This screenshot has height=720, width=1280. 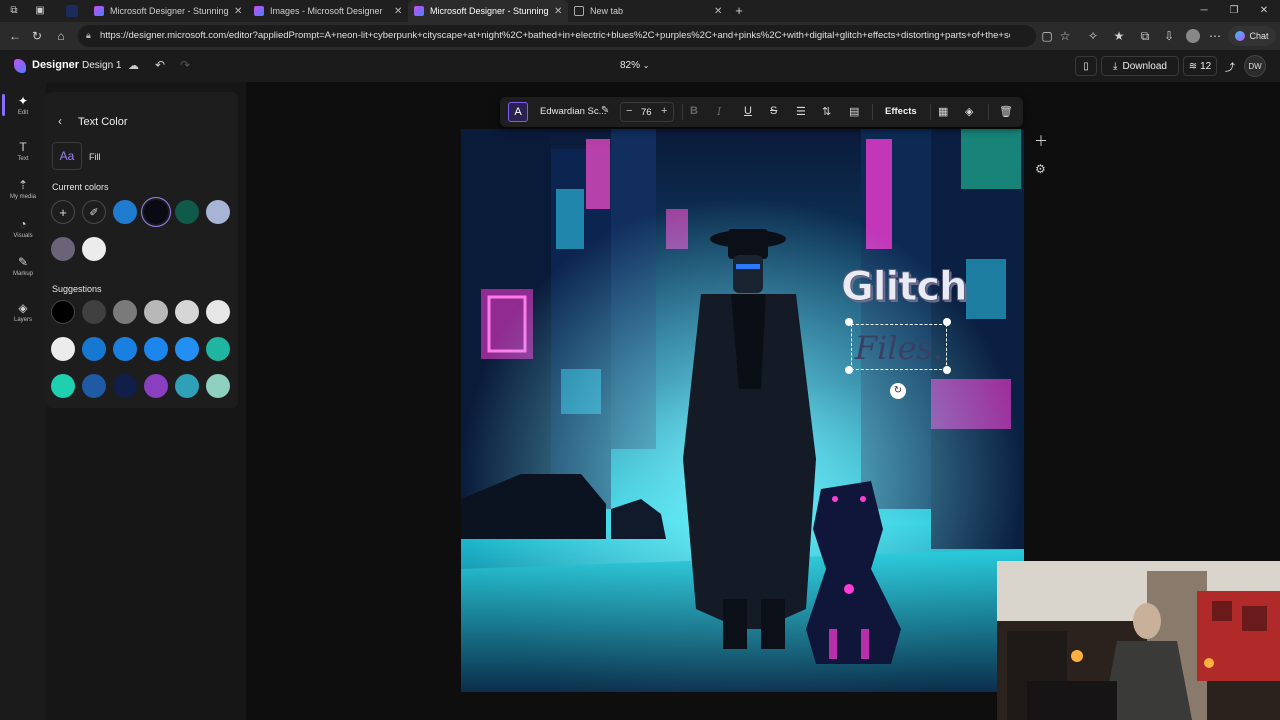 What do you see at coordinates (773, 111) in the screenshot?
I see `strikethrough-button: S` at bounding box center [773, 111].